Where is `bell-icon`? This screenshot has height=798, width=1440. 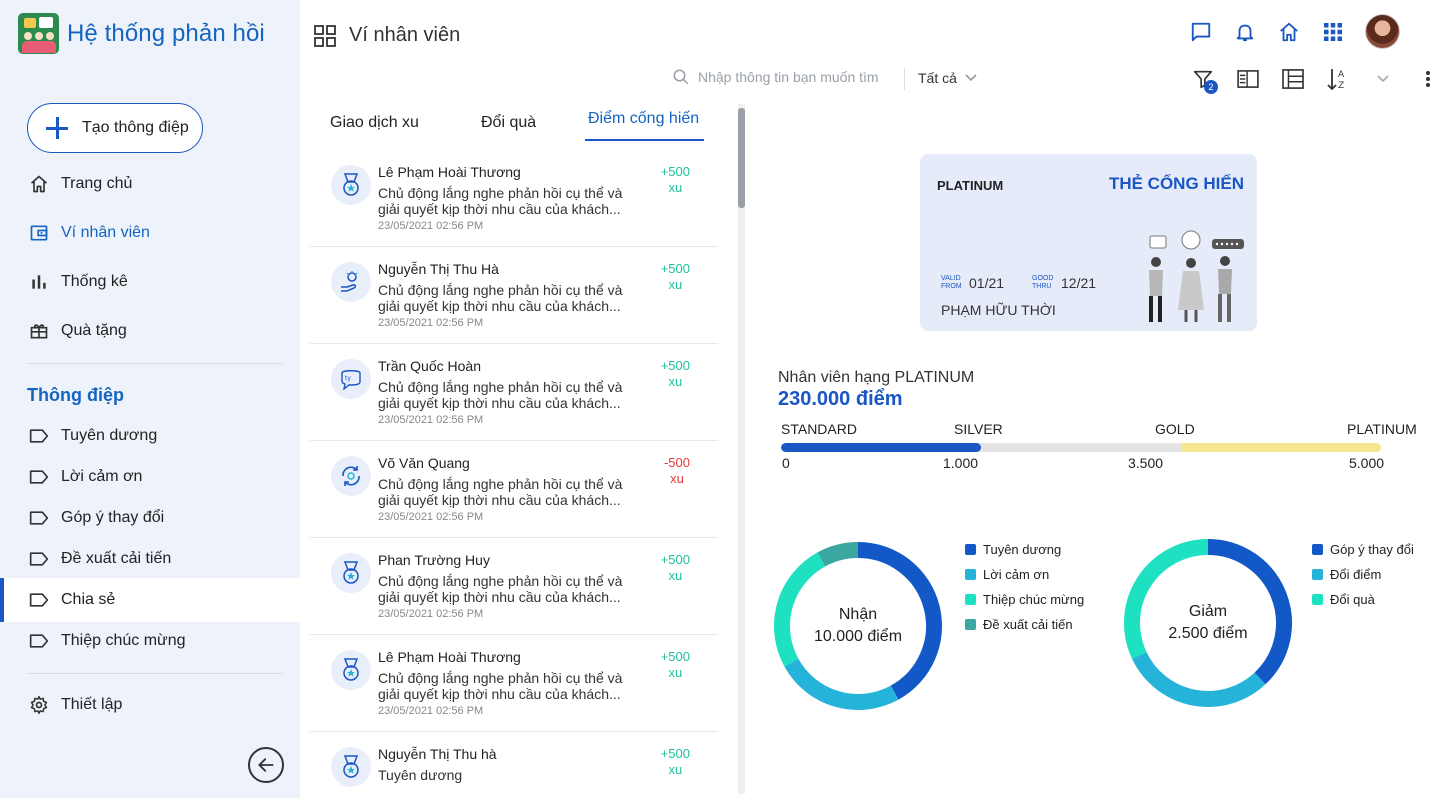
bell-icon is located at coordinates (1245, 32).